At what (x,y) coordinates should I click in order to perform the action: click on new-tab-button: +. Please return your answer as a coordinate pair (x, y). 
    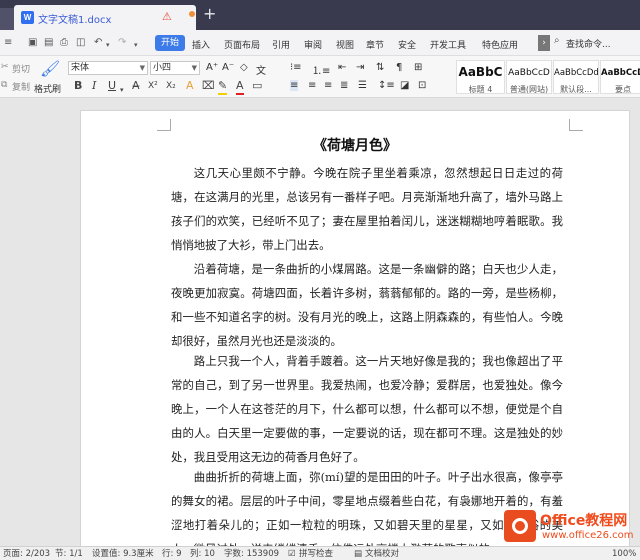
    Looking at the image, I should click on (209, 14).